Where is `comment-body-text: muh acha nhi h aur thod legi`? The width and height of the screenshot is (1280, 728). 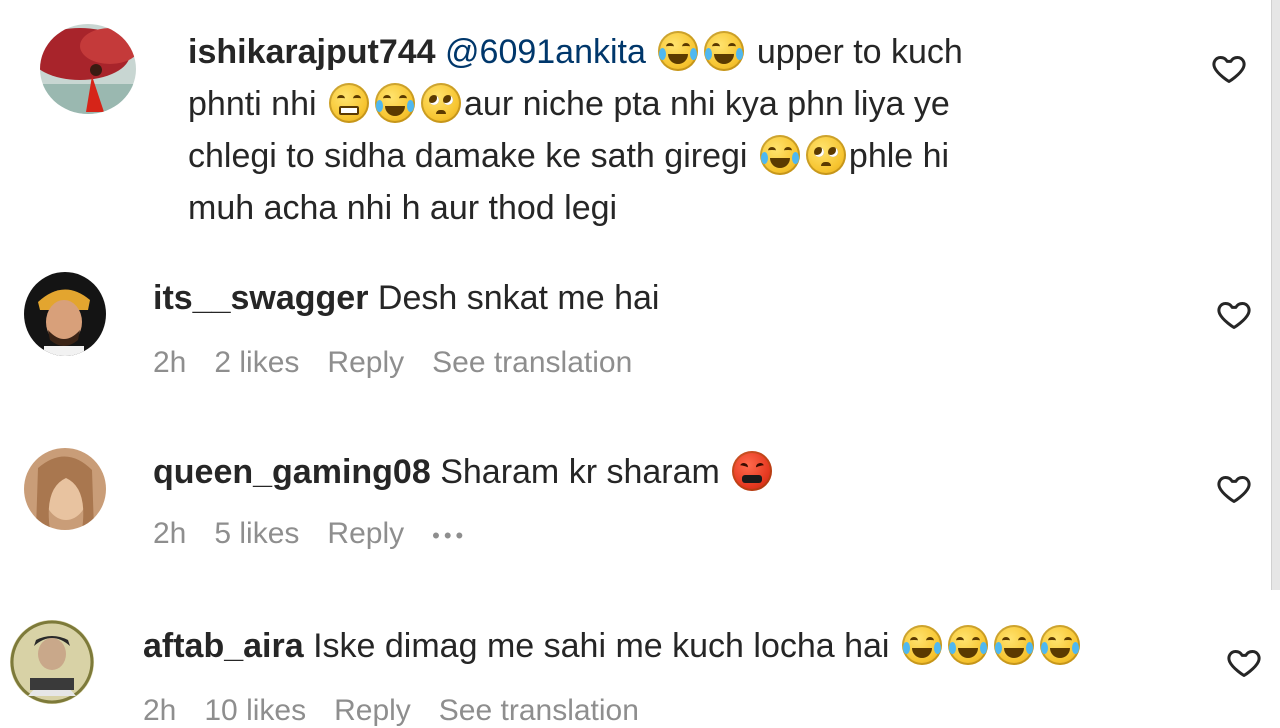 comment-body-text: muh acha nhi h aur thod legi is located at coordinates (403, 208).